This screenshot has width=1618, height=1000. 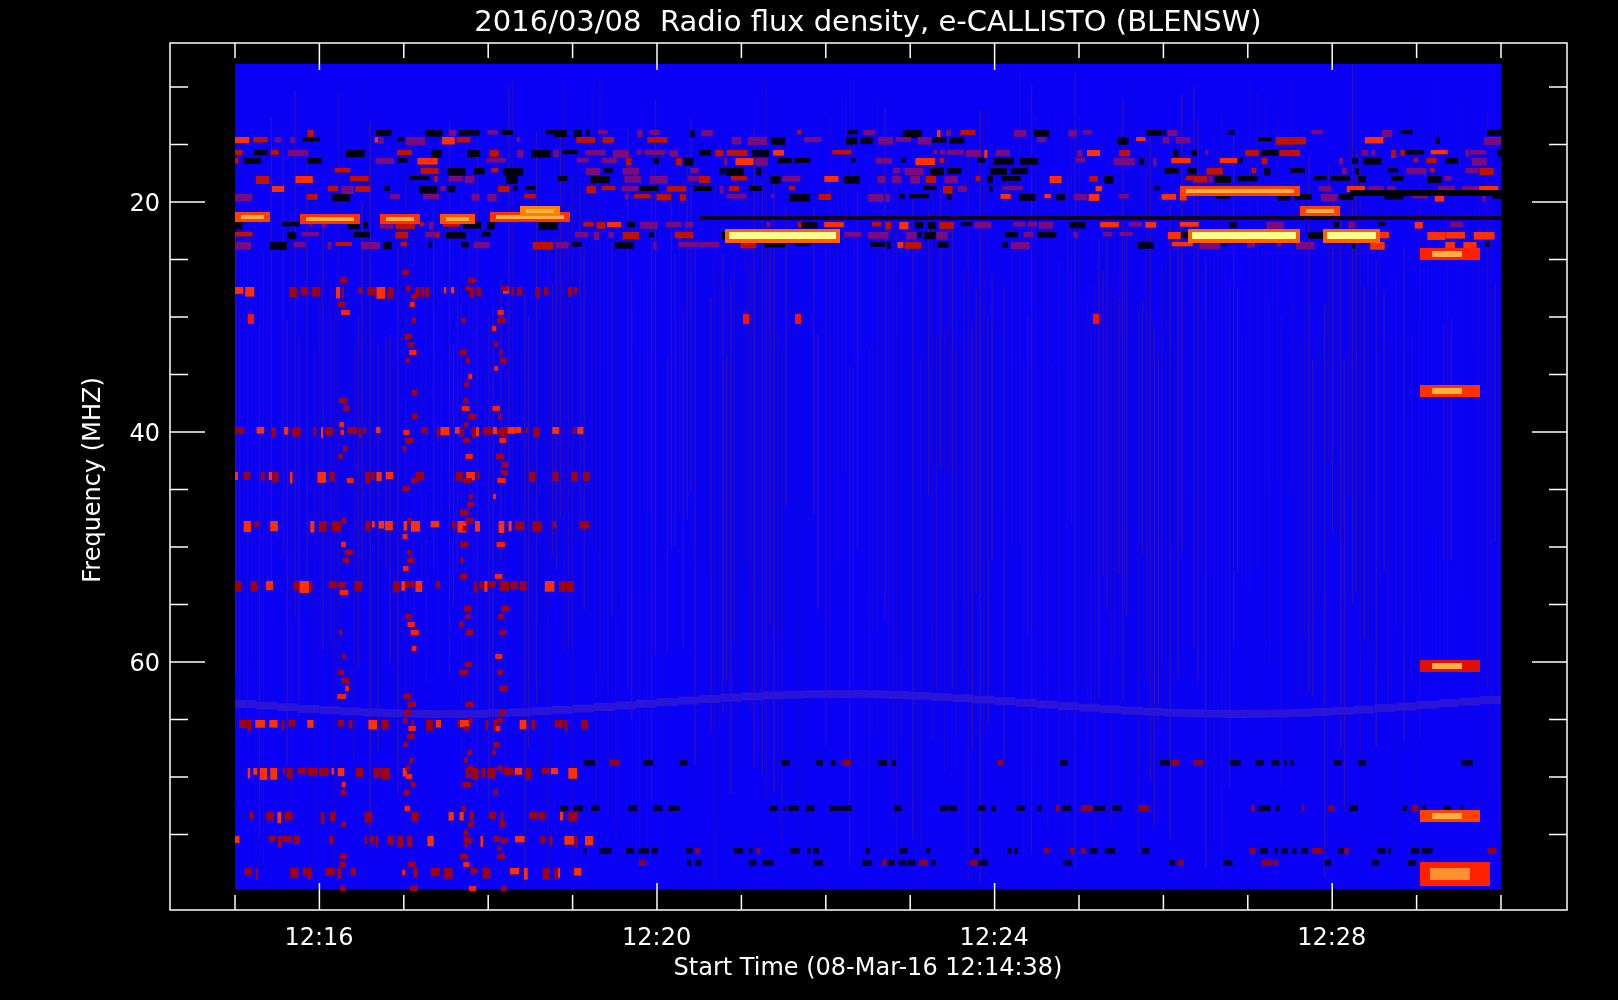 I want to click on chart-title: 2016/03/08 Radio flux density, e-CALLISTO (BLENSW), so click(x=868, y=21).